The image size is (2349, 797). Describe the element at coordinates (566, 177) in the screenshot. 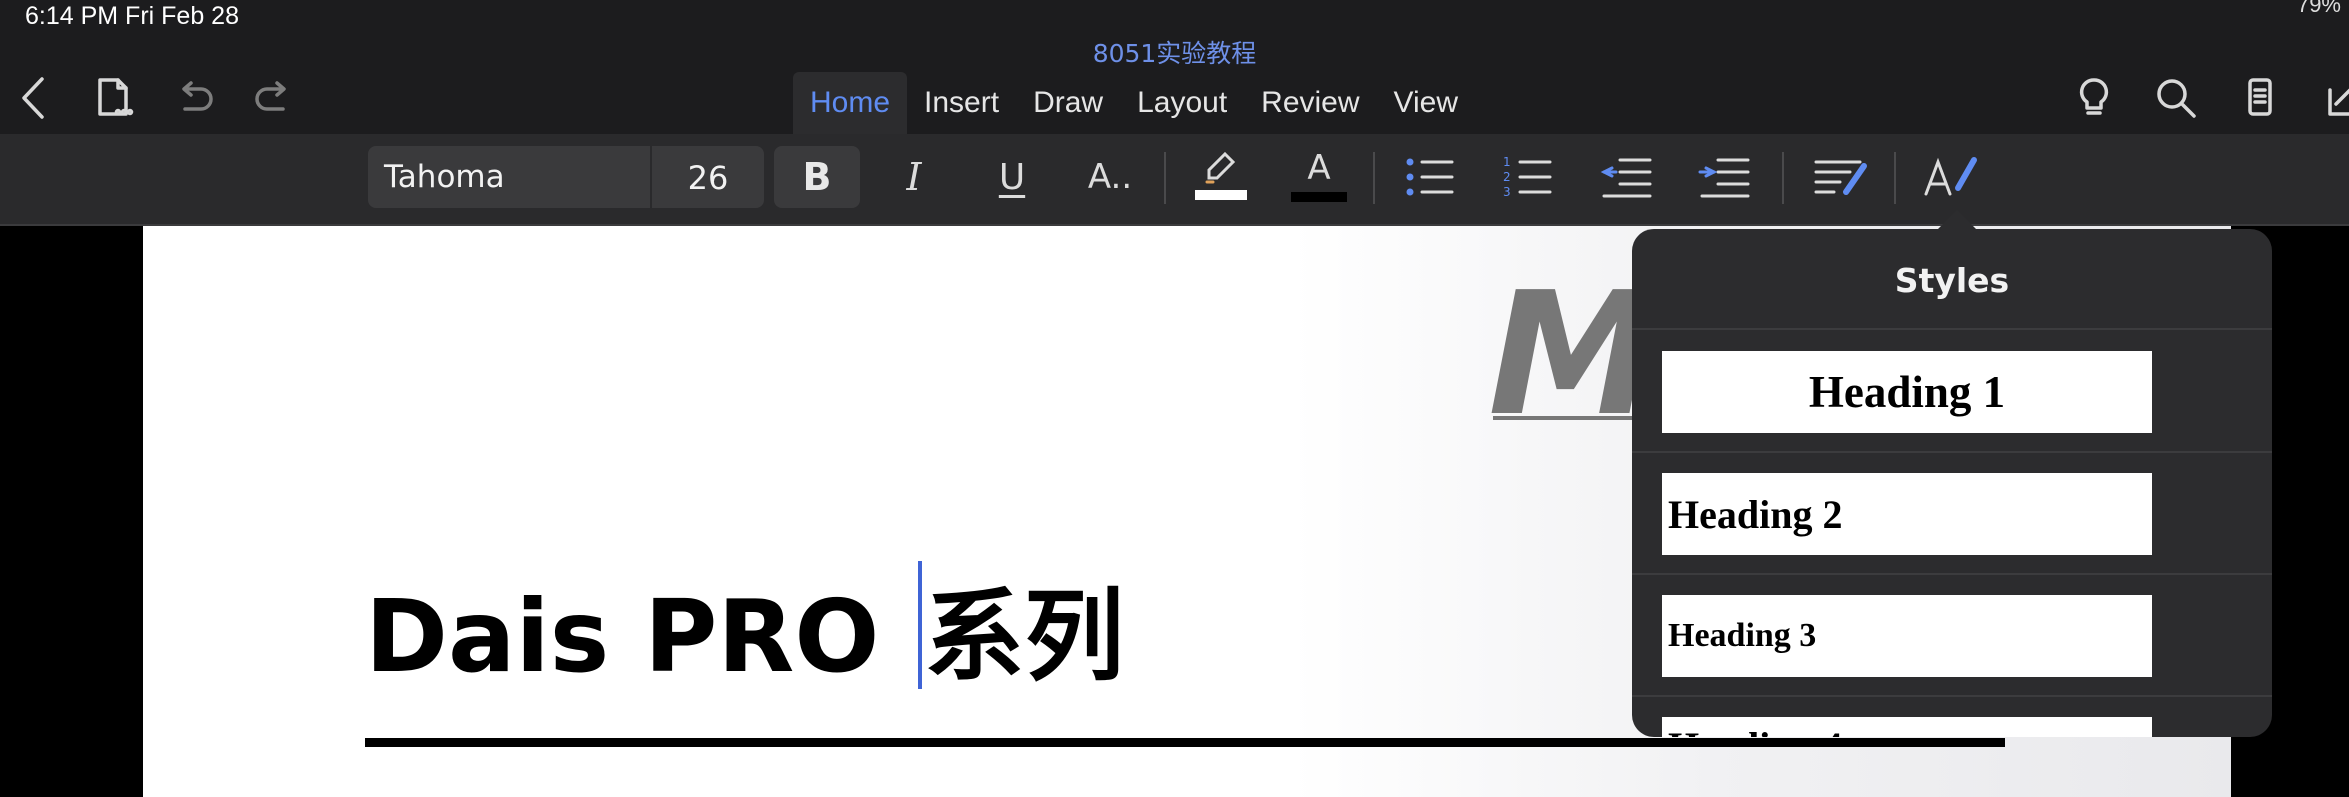

I see `font-picker: Tahoma 26` at that location.